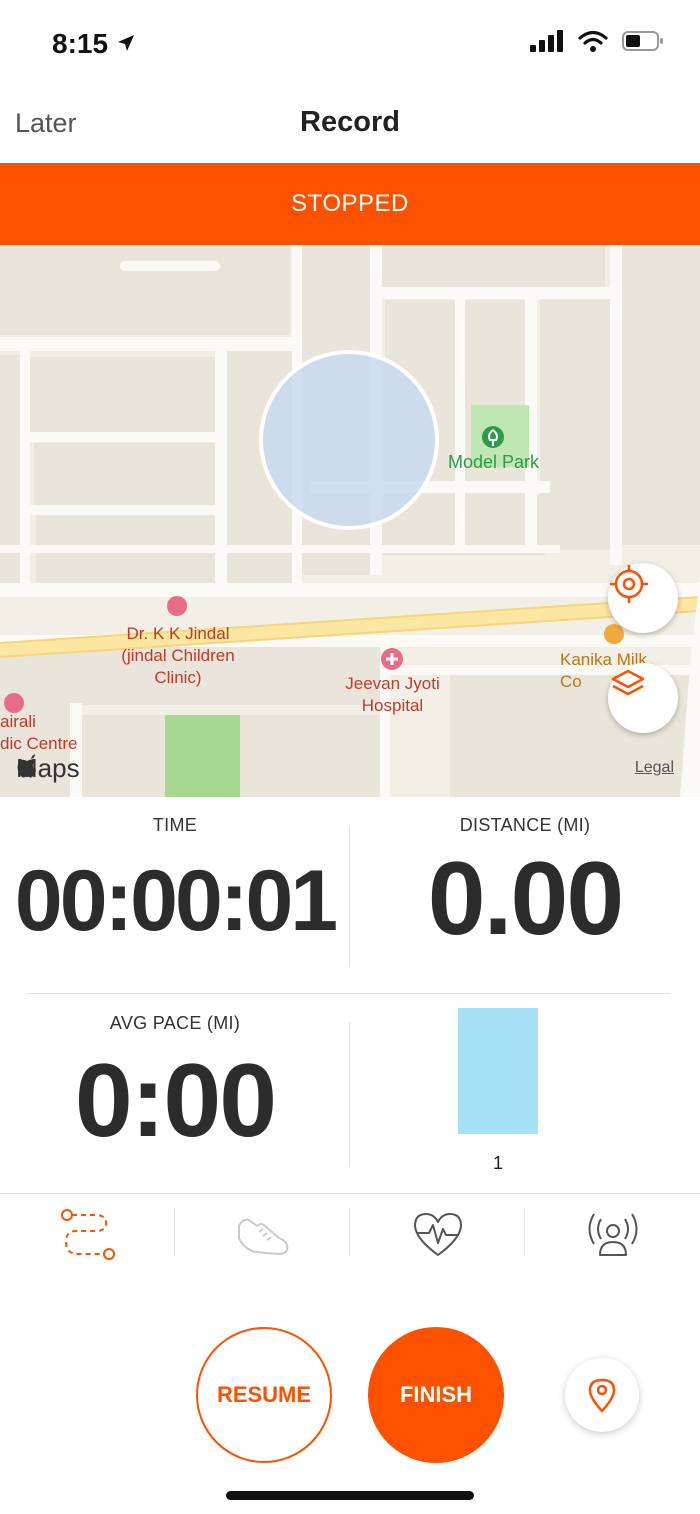 The width and height of the screenshot is (700, 1514). I want to click on apple-logo-icon, so click(26, 766).